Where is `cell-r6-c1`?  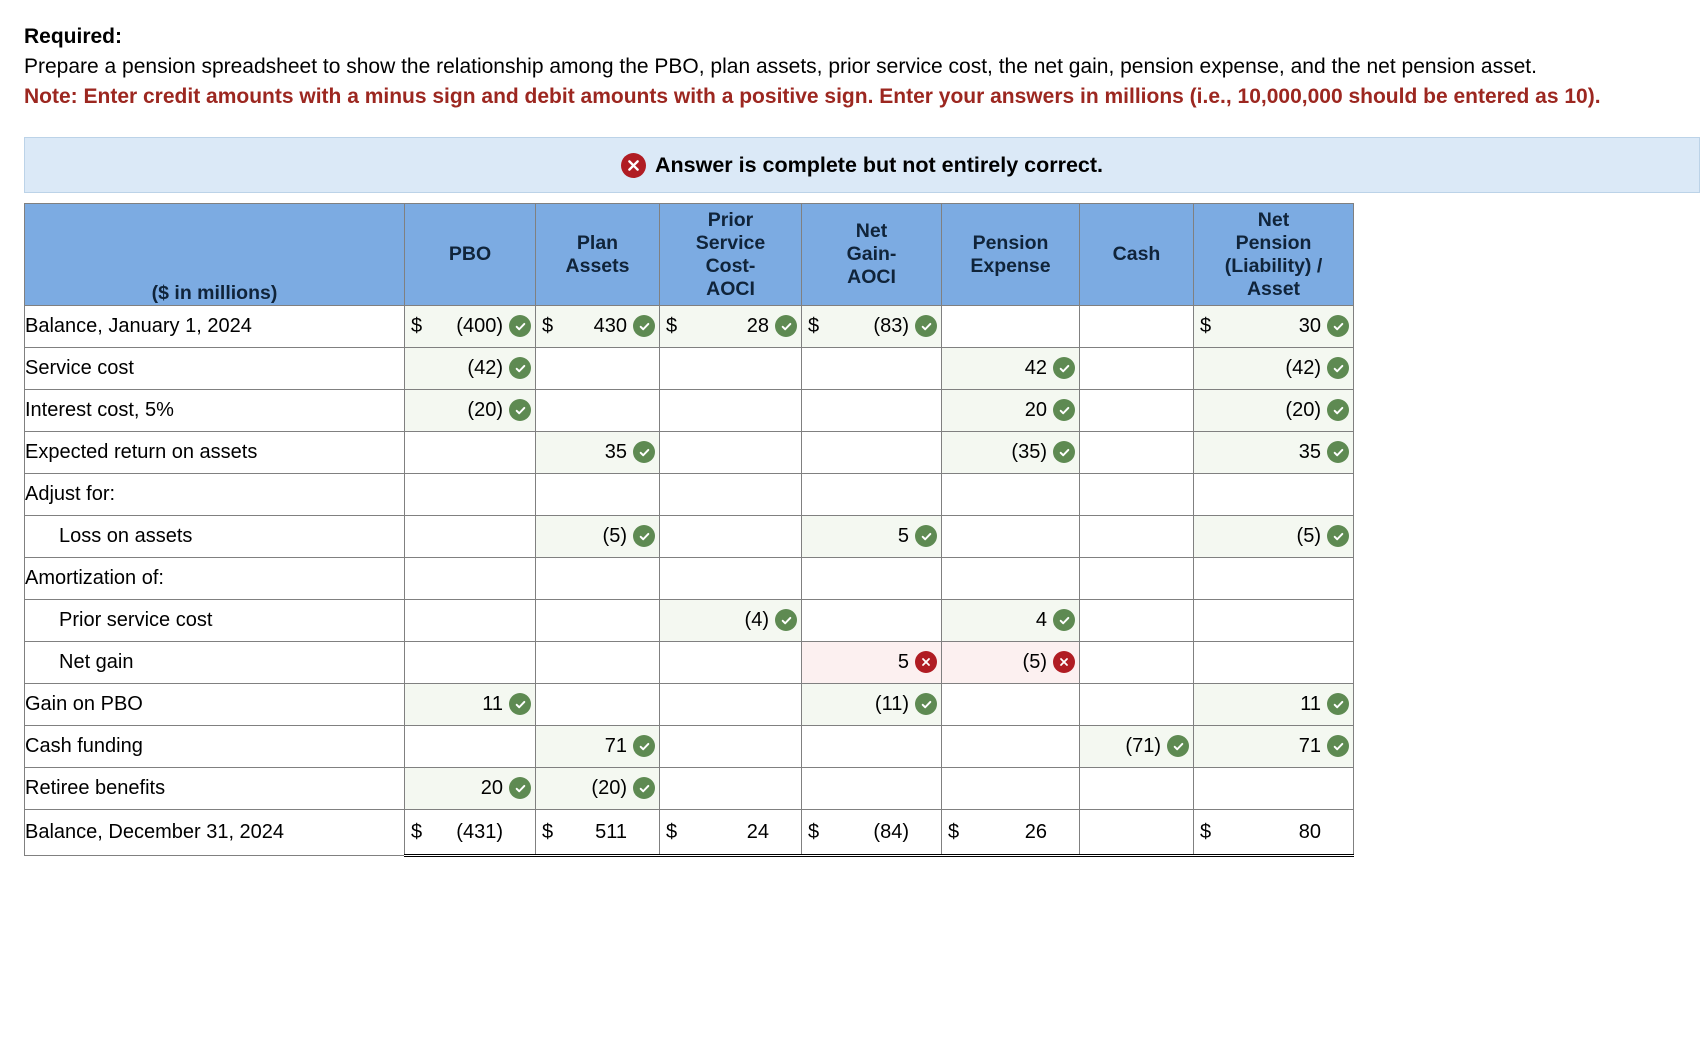
cell-r6-c1 is located at coordinates (597, 579).